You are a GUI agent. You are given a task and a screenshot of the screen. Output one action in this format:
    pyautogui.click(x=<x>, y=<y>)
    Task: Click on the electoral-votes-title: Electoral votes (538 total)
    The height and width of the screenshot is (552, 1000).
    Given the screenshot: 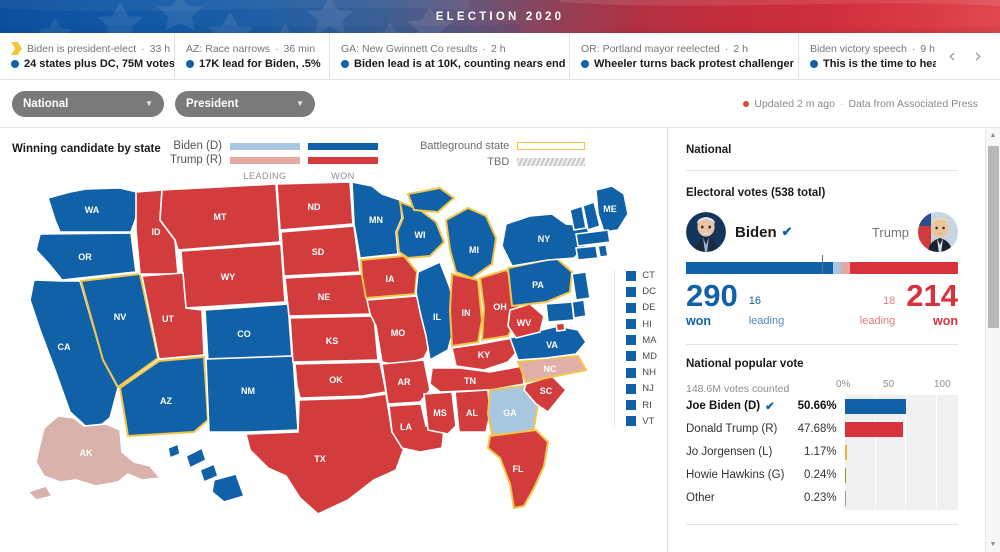 What is the action you would take?
    pyautogui.click(x=756, y=193)
    